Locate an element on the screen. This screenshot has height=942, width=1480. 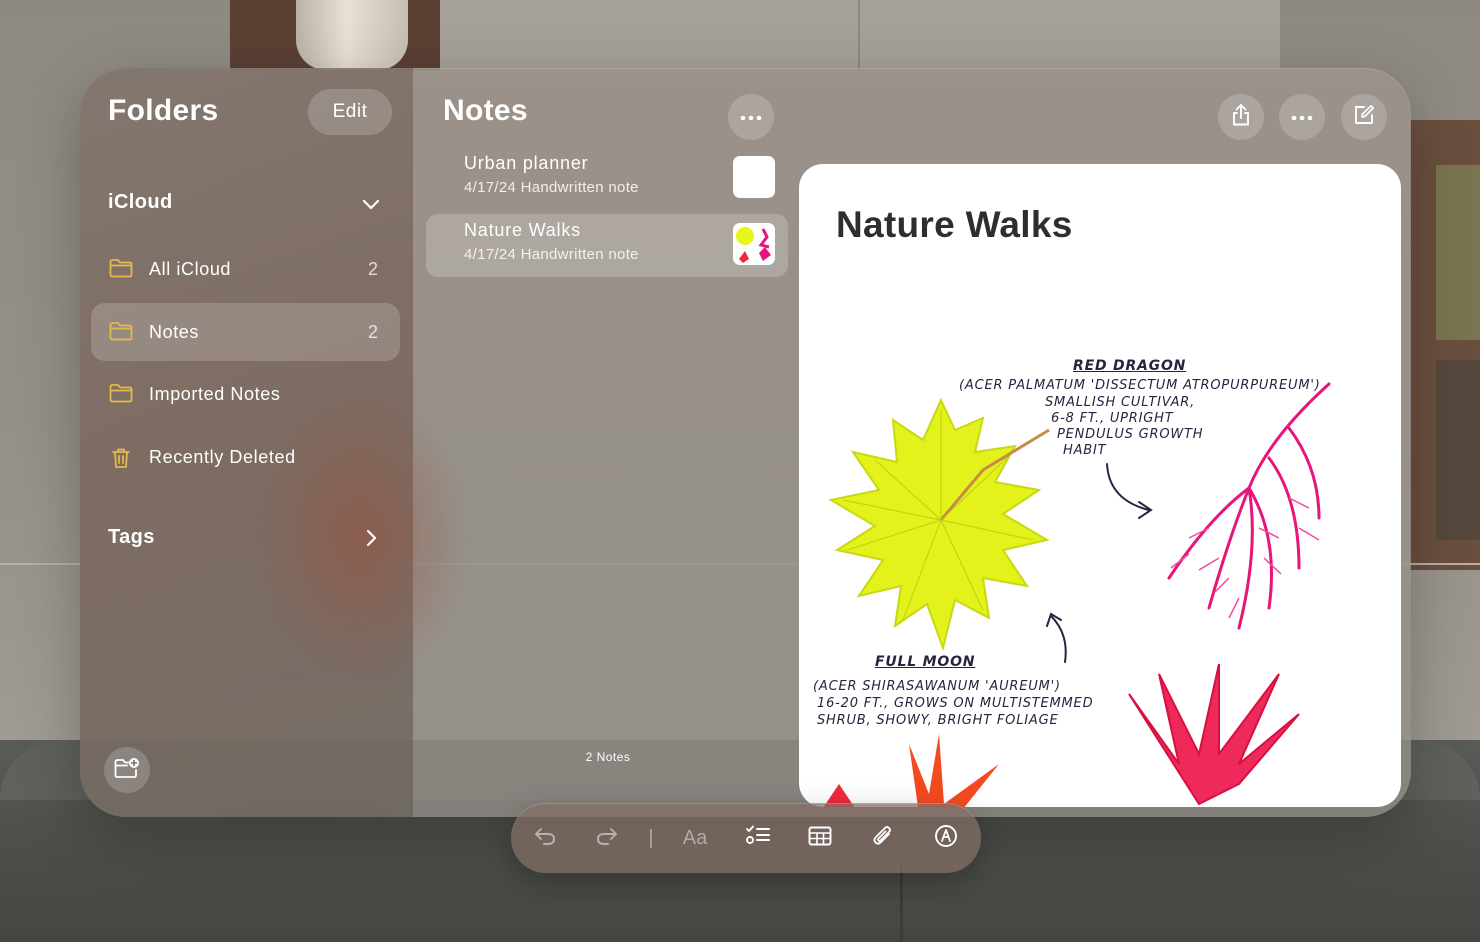
red-dragon-line: 6-8 FT., UPRIGHT is located at coordinates (1112, 418).